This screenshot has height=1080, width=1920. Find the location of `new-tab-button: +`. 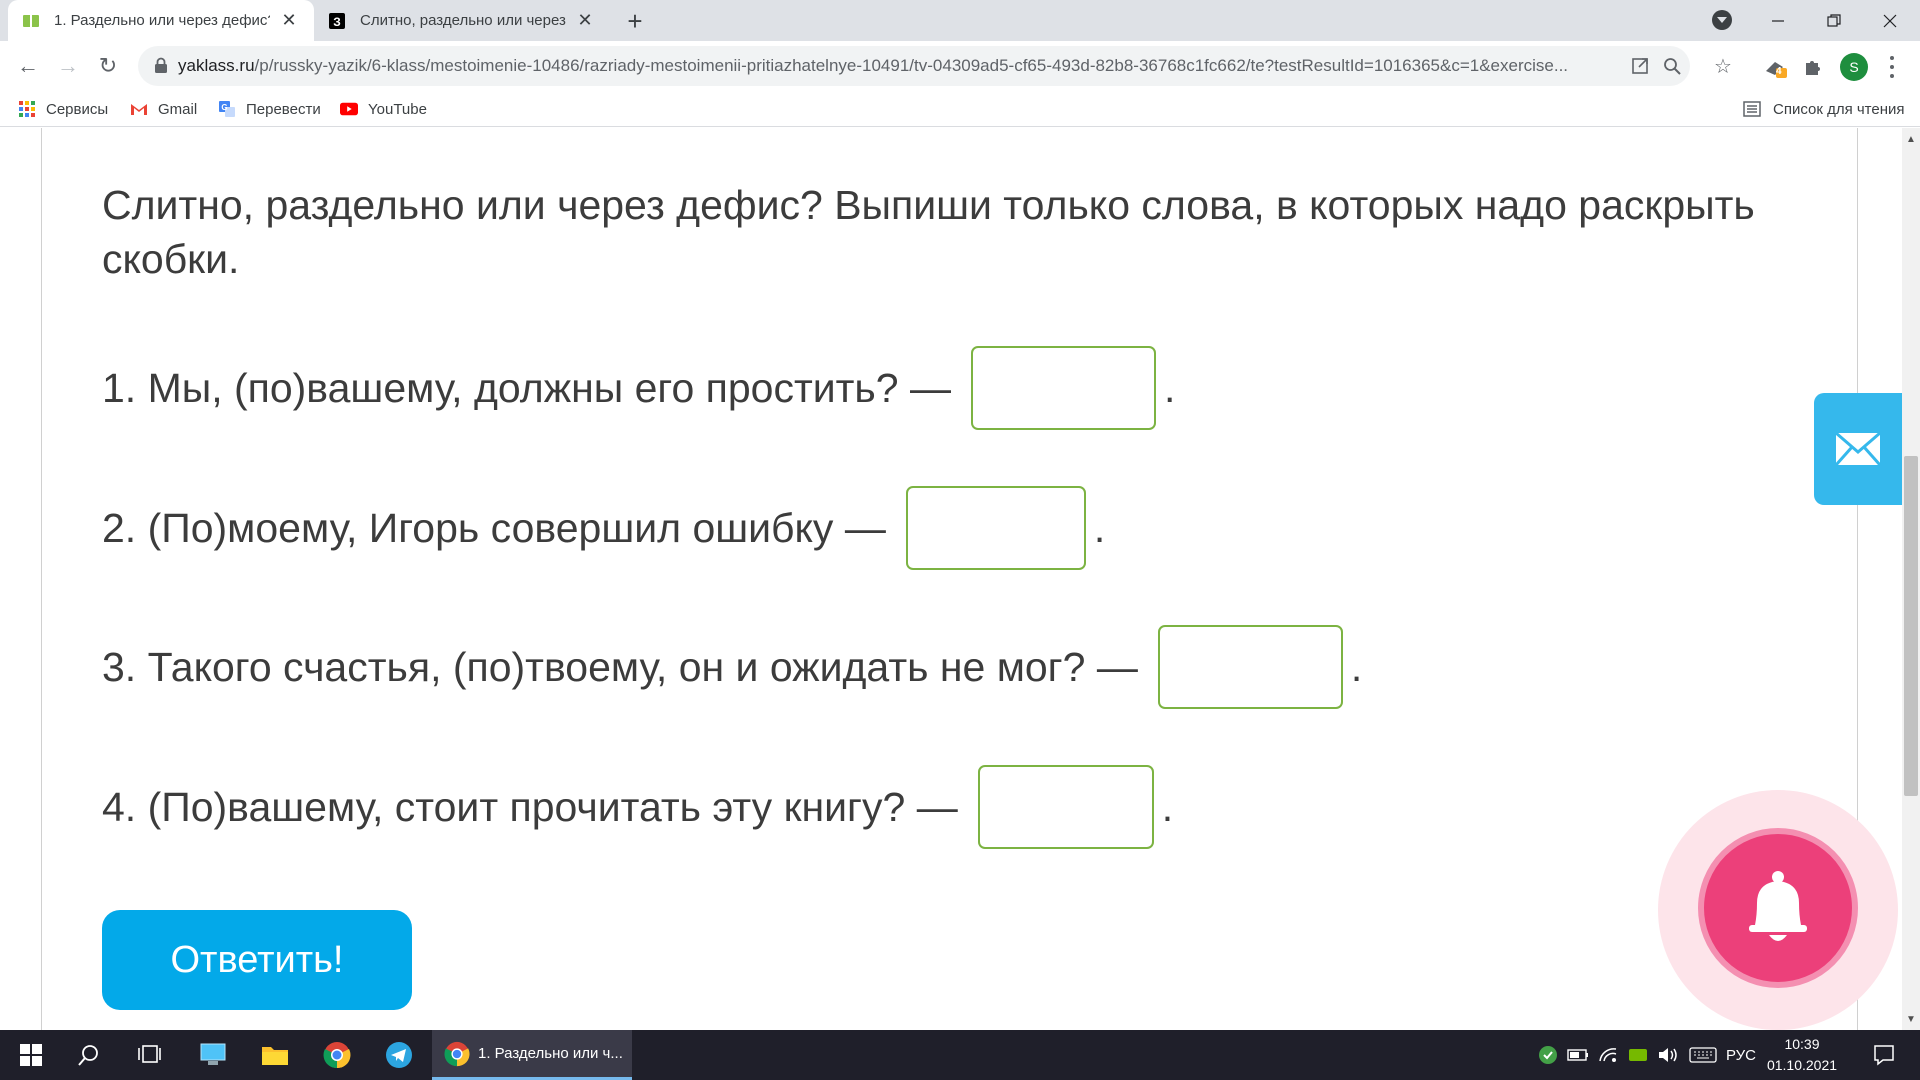

new-tab-button: + is located at coordinates (635, 21).